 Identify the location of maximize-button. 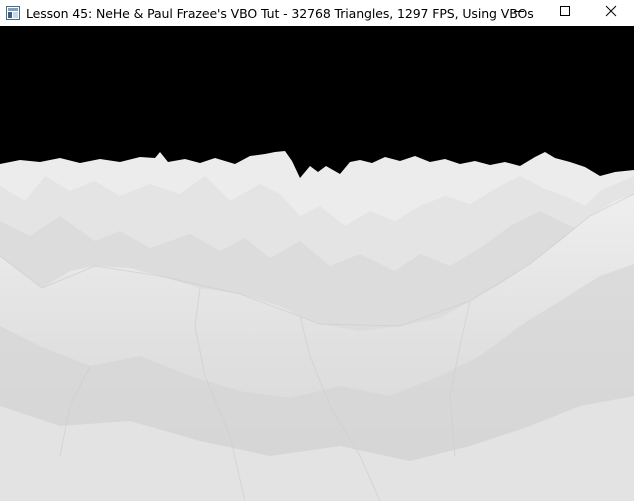
(565, 13).